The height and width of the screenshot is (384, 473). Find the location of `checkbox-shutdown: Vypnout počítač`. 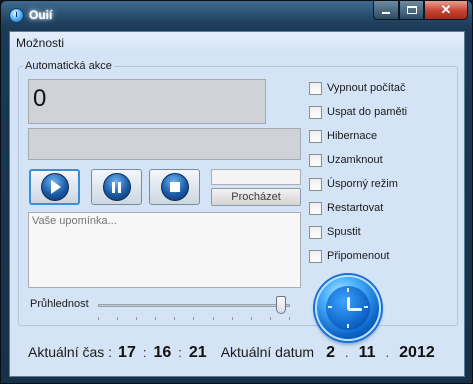

checkbox-shutdown: Vypnout počítač is located at coordinates (358, 88).